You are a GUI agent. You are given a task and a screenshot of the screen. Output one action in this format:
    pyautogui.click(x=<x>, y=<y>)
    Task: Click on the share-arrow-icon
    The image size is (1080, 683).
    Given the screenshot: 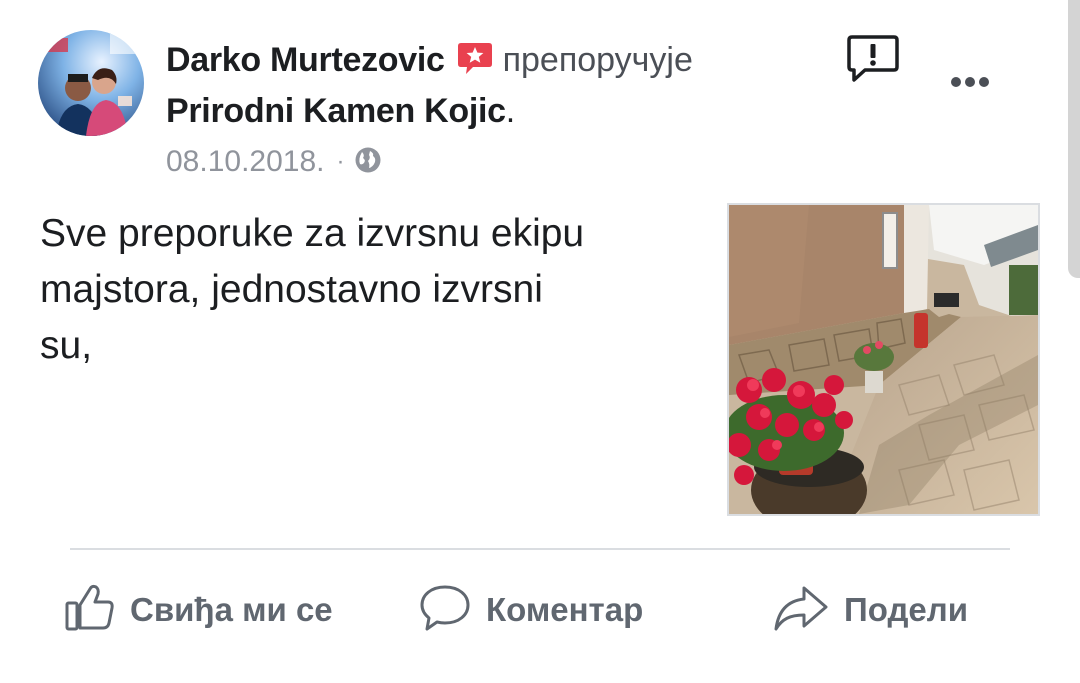 What is the action you would take?
    pyautogui.click(x=801, y=610)
    